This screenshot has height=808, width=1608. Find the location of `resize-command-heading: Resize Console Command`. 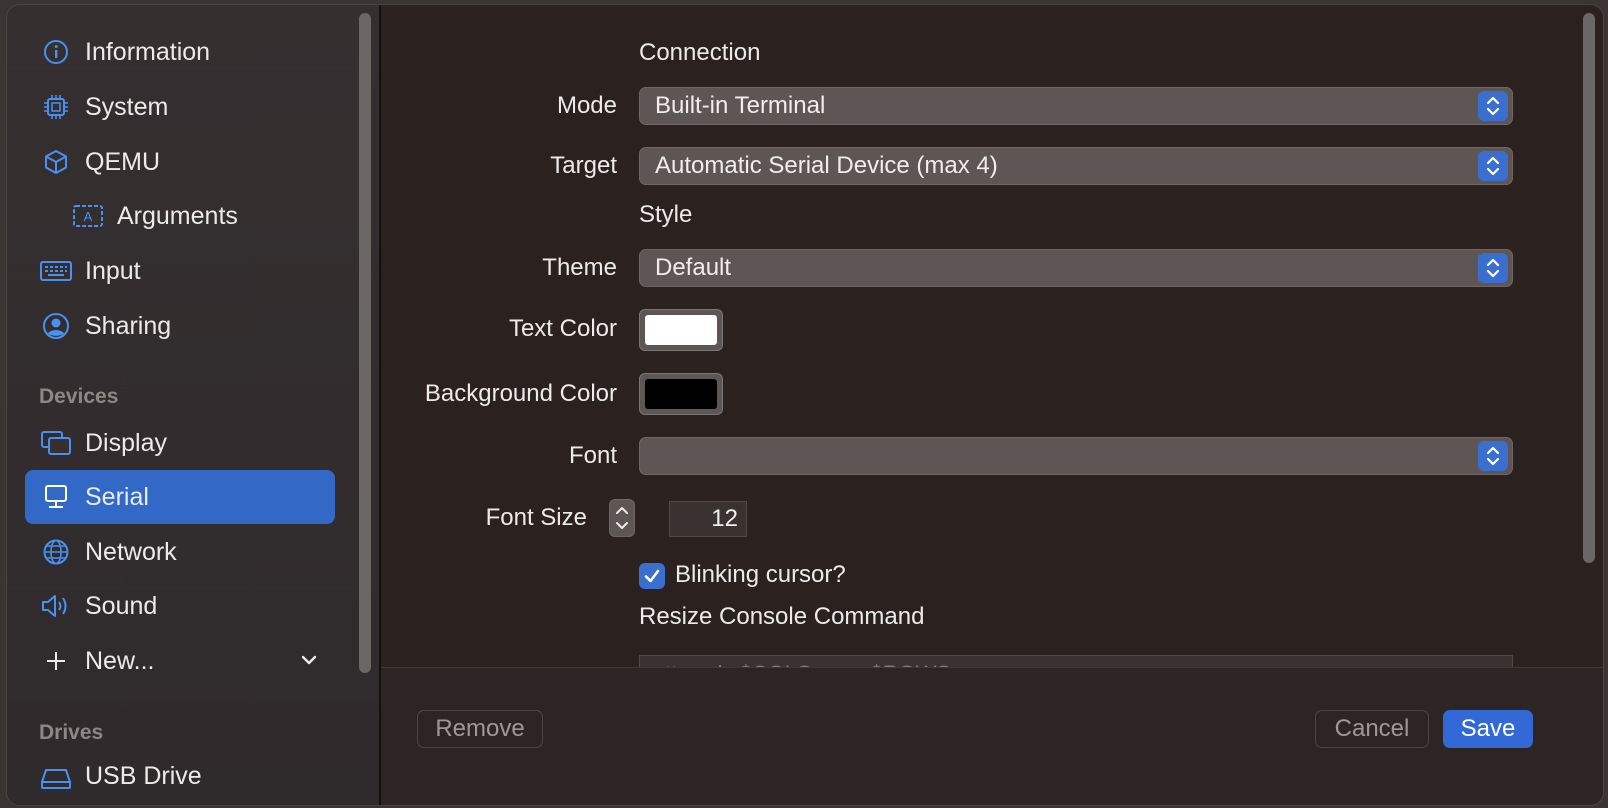

resize-command-heading: Resize Console Command is located at coordinates (782, 616).